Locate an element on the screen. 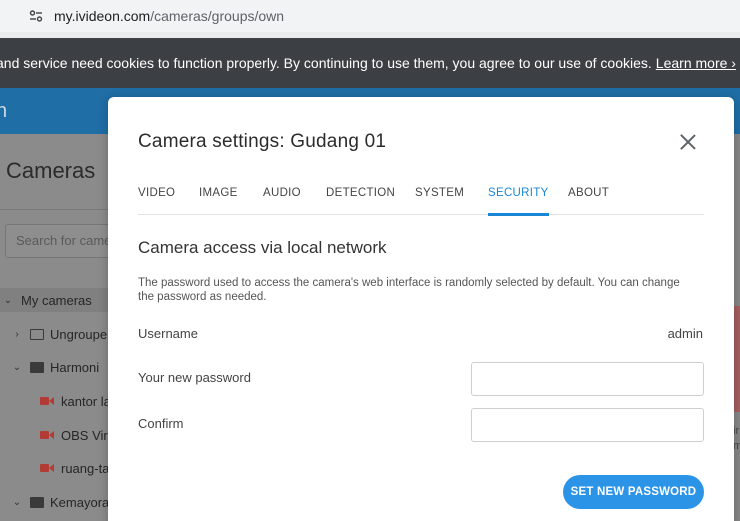  tab-security: SECURITY is located at coordinates (518, 201).